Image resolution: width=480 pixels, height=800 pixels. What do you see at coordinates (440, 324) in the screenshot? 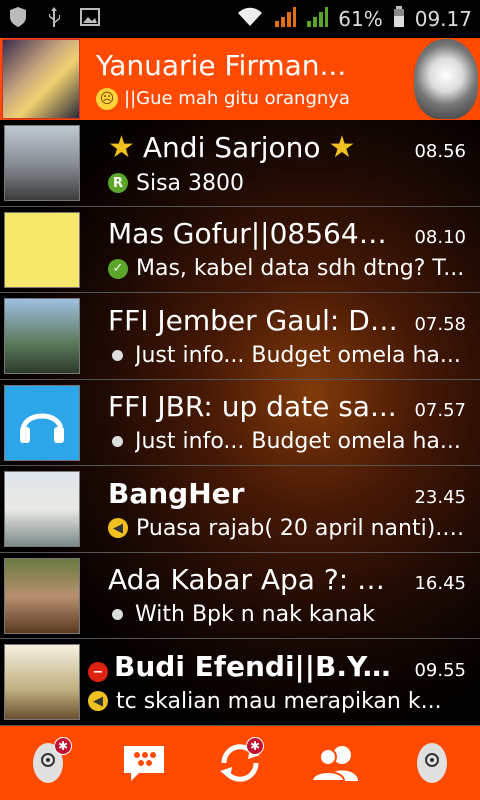
I see `chat-time: 07.58` at bounding box center [440, 324].